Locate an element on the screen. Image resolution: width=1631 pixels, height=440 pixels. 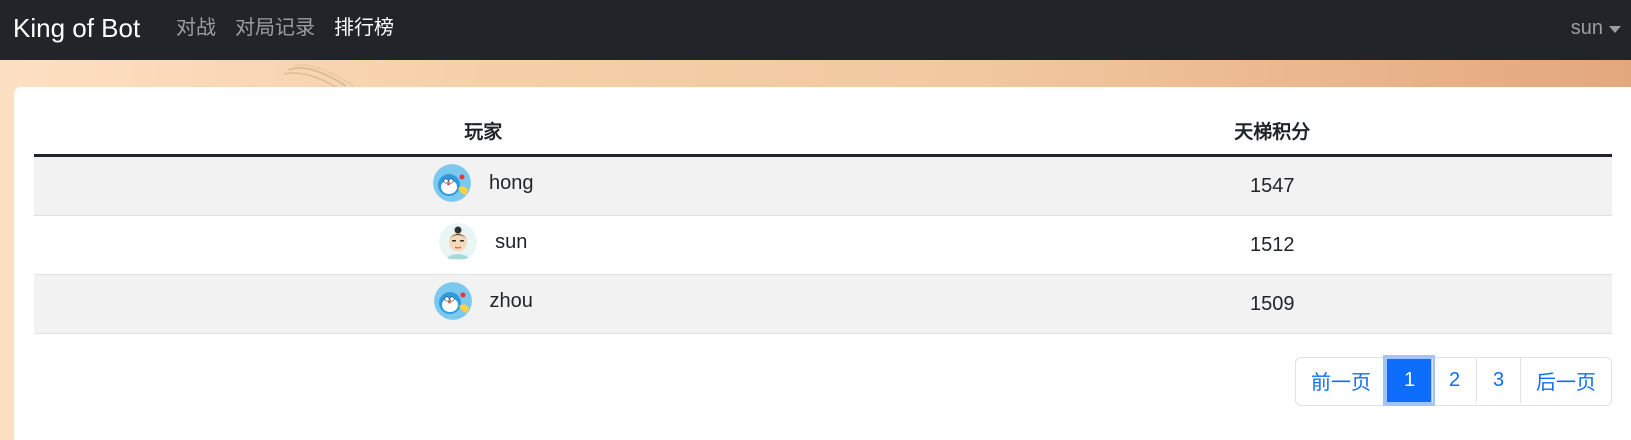
player-cell: sun is located at coordinates (483, 245).